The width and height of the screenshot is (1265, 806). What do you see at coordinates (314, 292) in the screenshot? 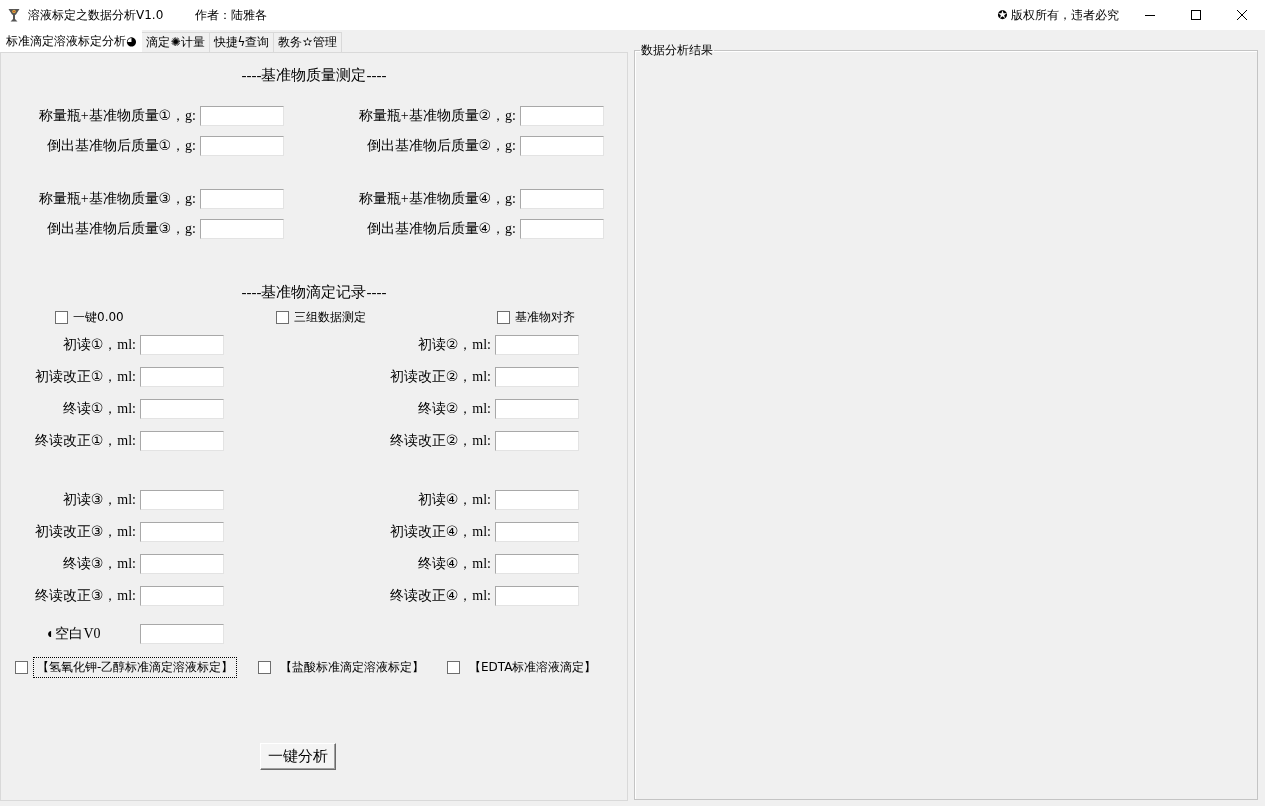
I see `section-heading: ----基准物滴定记录----` at bounding box center [314, 292].